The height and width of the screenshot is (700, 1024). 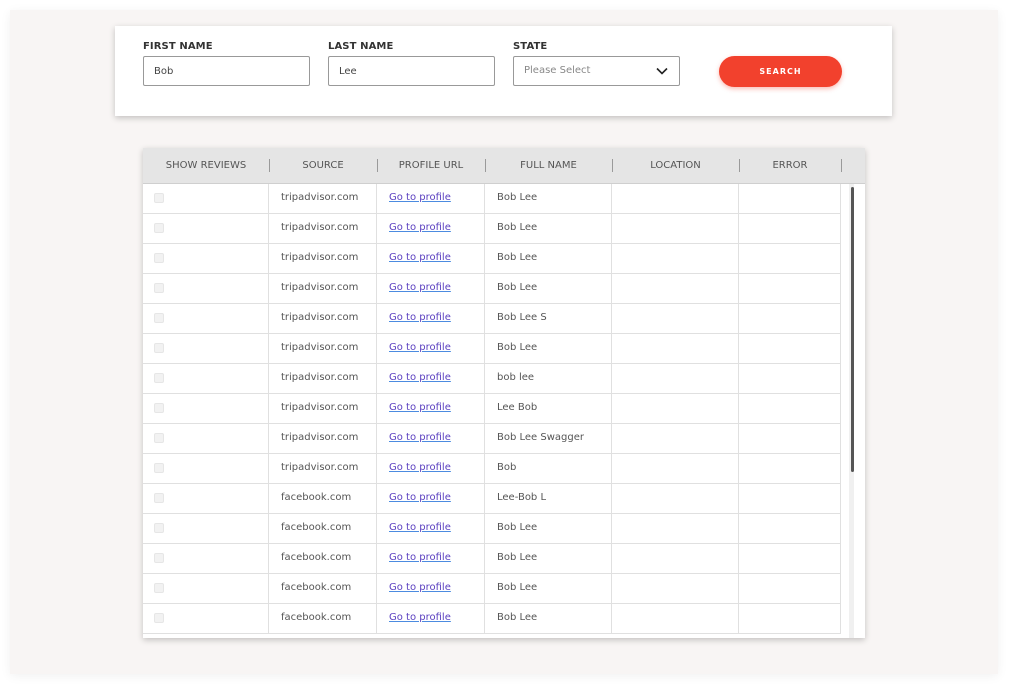 I want to click on full-name-cell: Bob Lee S, so click(x=548, y=319).